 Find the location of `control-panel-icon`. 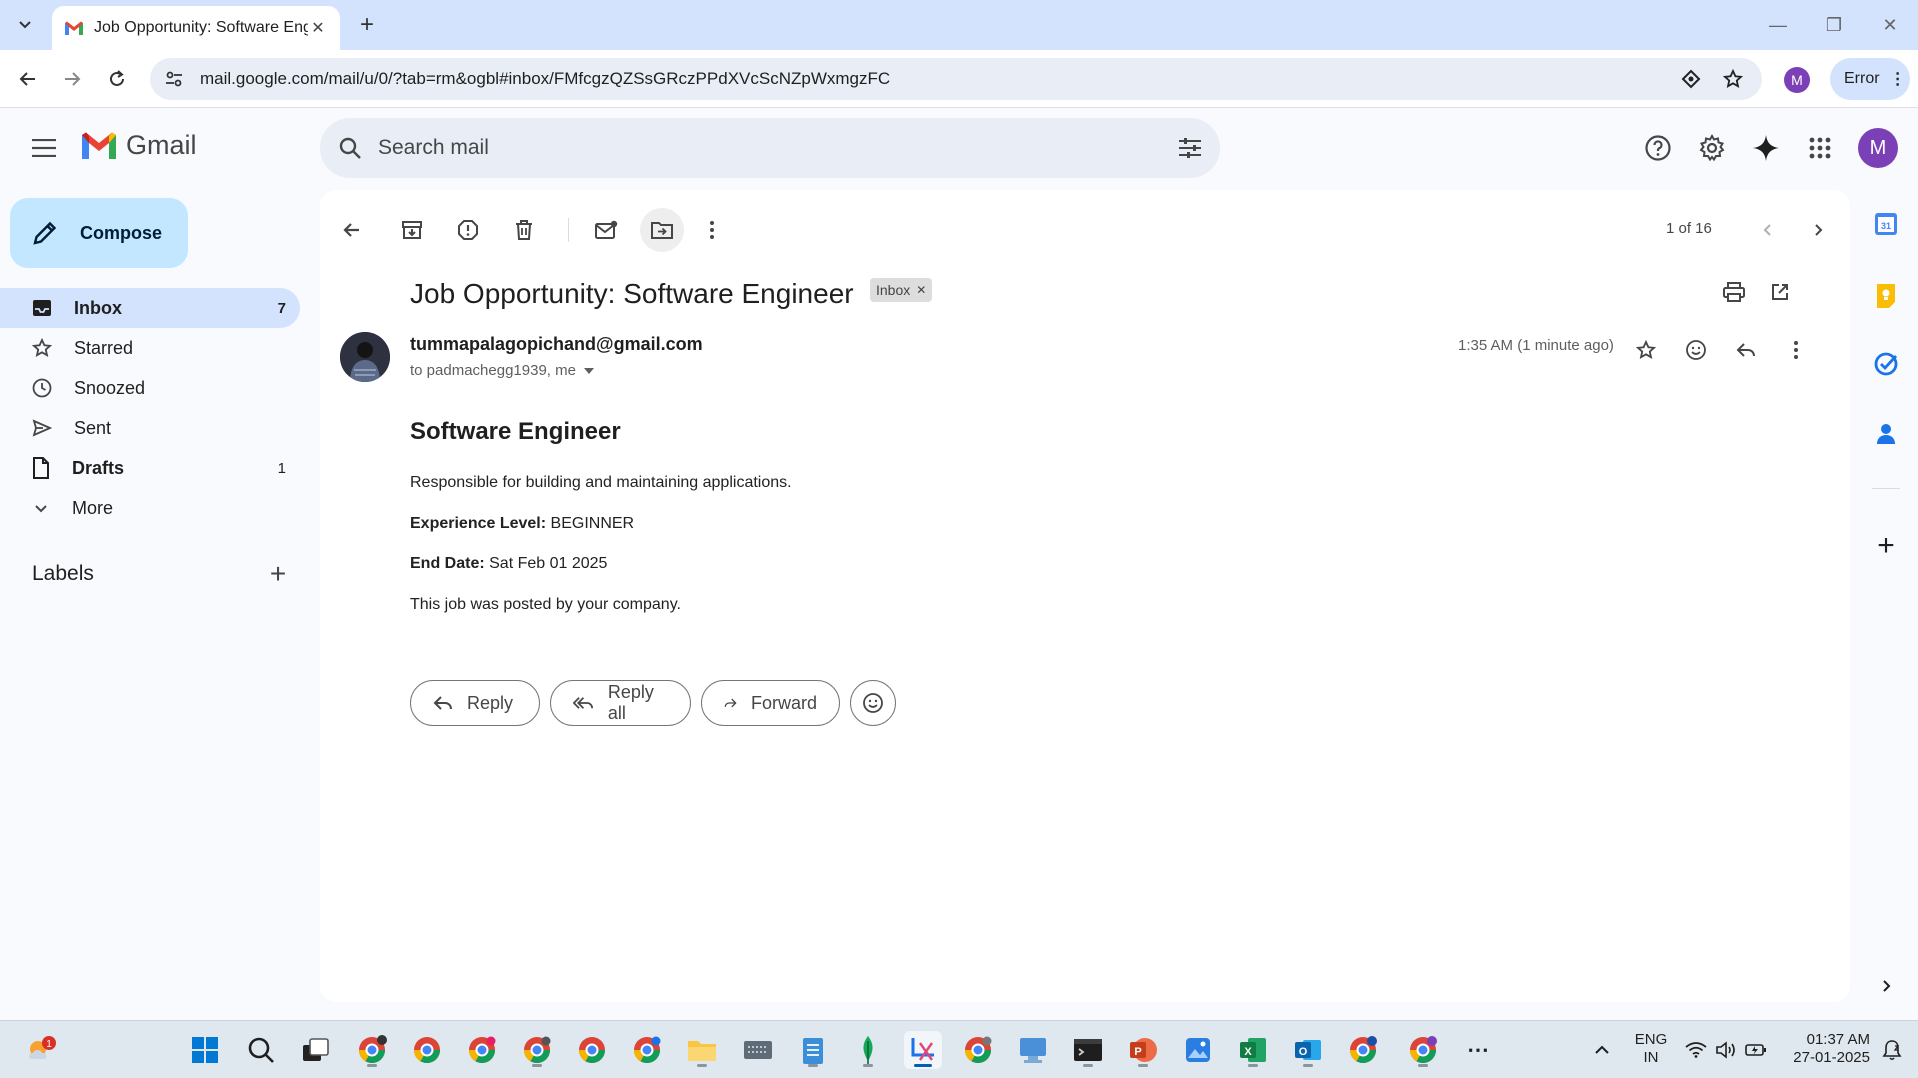

control-panel-icon is located at coordinates (1033, 1050).